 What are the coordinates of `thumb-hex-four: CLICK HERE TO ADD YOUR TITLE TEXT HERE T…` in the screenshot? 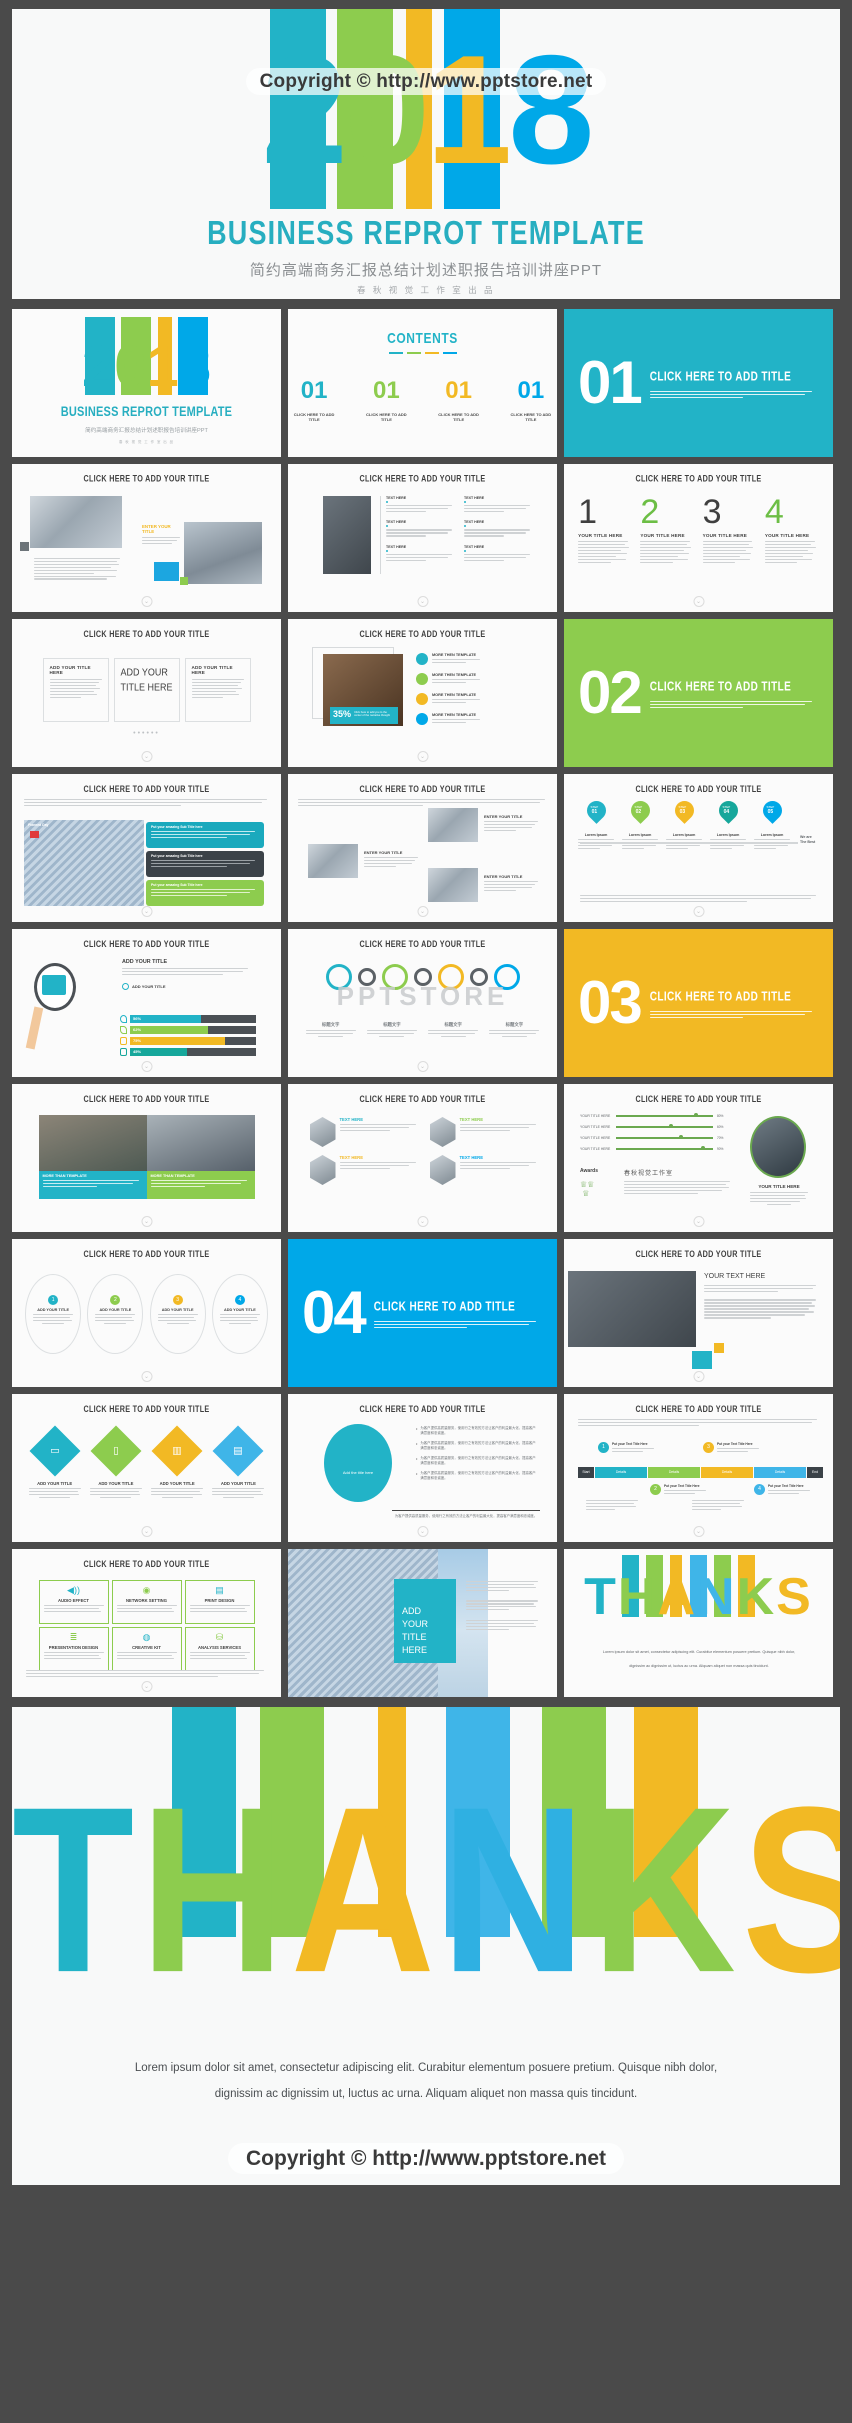 It's located at (422, 1158).